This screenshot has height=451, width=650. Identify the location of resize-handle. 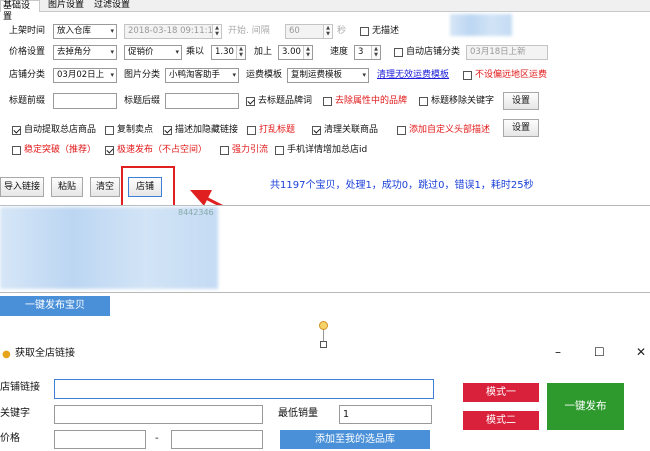
(323, 344).